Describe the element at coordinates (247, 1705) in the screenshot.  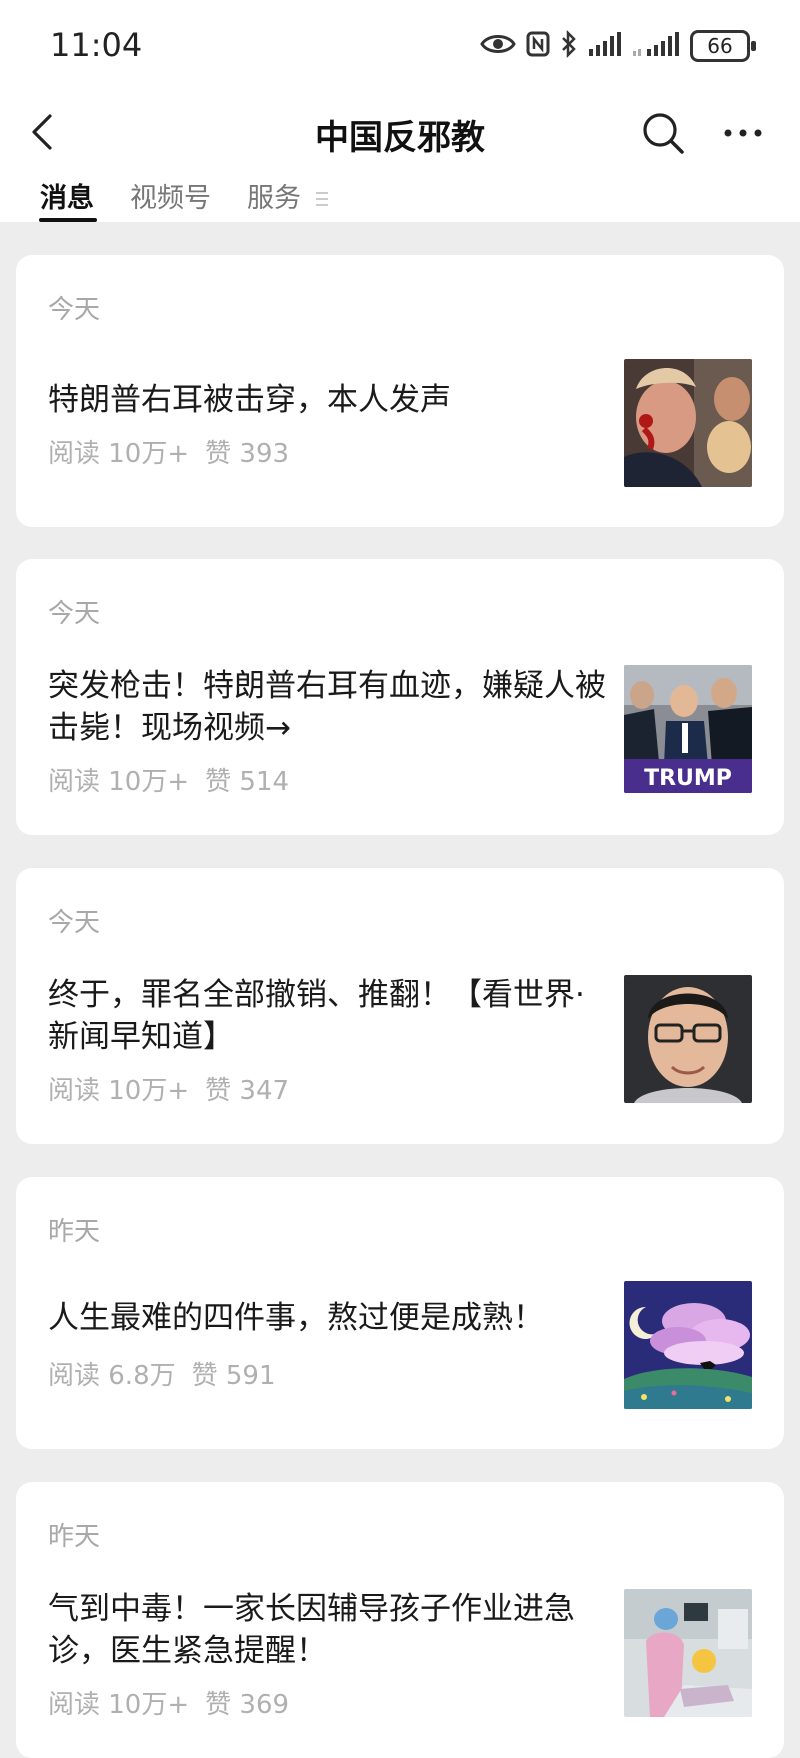
I see `like-count: 赞 369` at that location.